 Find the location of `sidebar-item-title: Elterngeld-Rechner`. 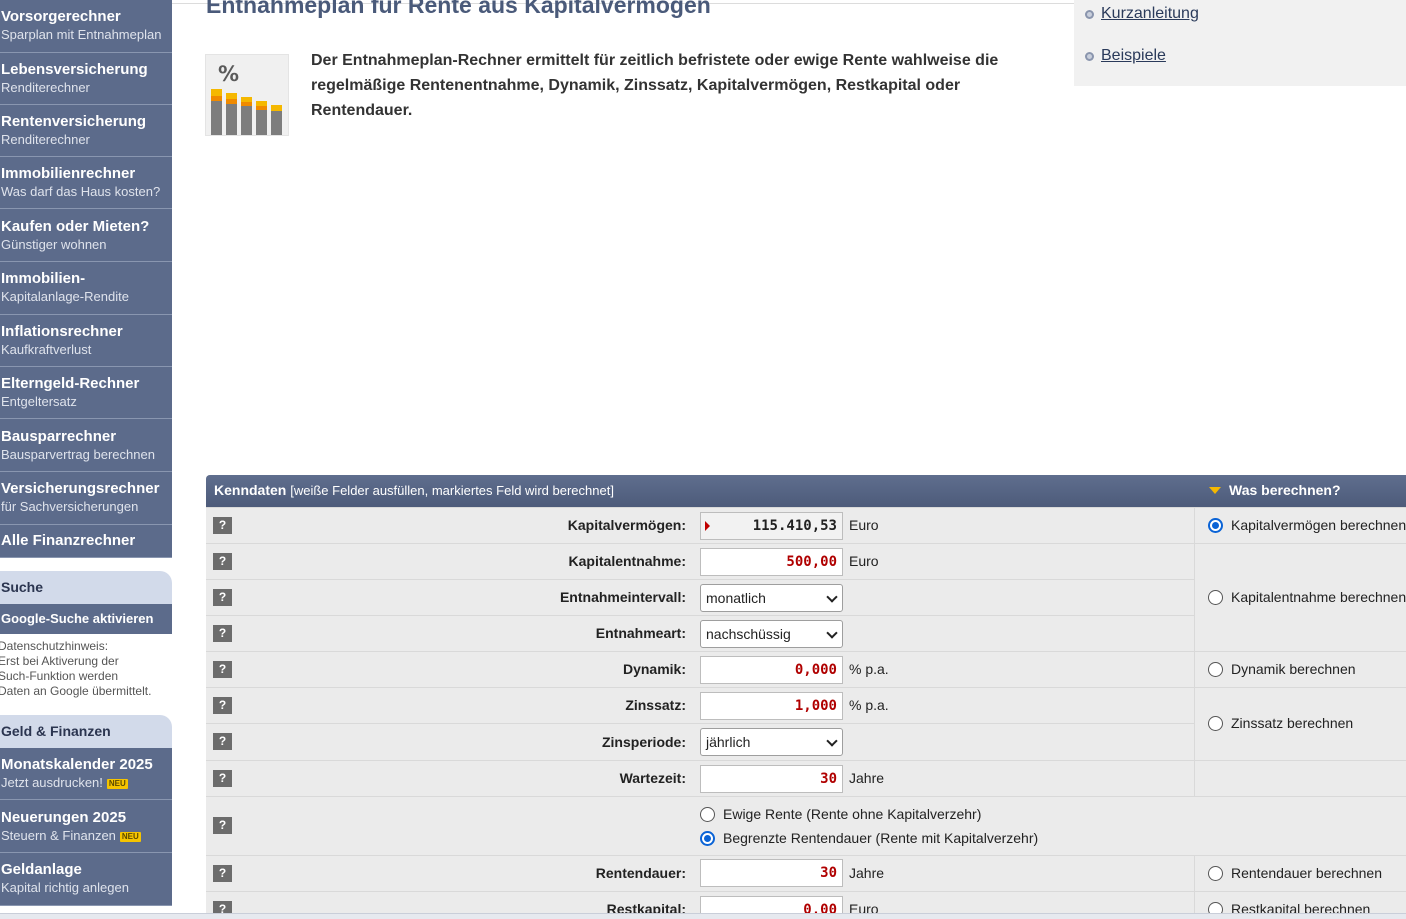

sidebar-item-title: Elterngeld-Rechner is located at coordinates (70, 383).